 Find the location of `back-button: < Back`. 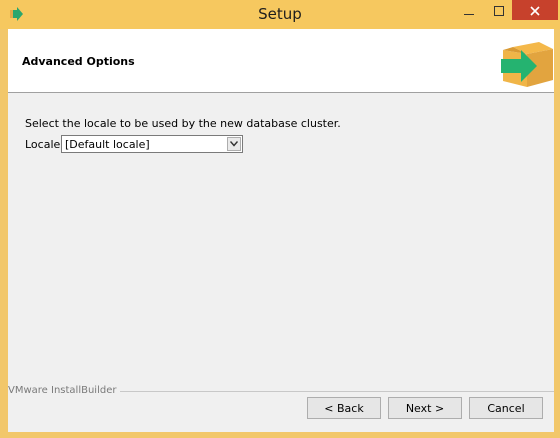

back-button: < Back is located at coordinates (344, 408).